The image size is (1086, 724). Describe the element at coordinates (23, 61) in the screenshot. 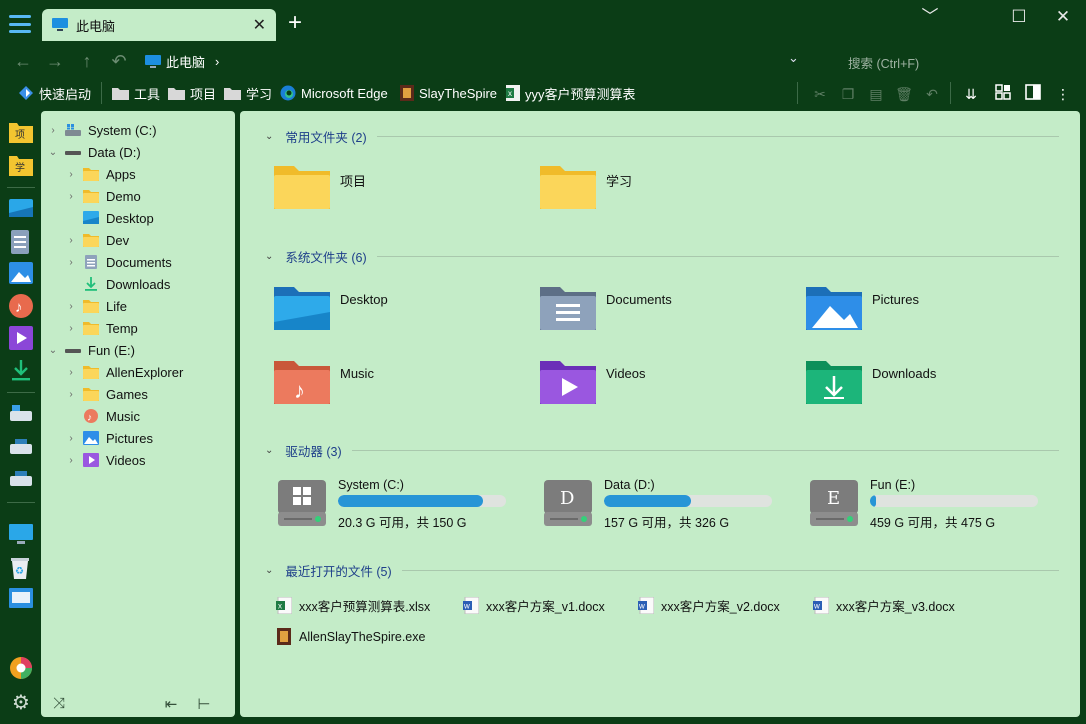

I see `back-icon: ←` at that location.